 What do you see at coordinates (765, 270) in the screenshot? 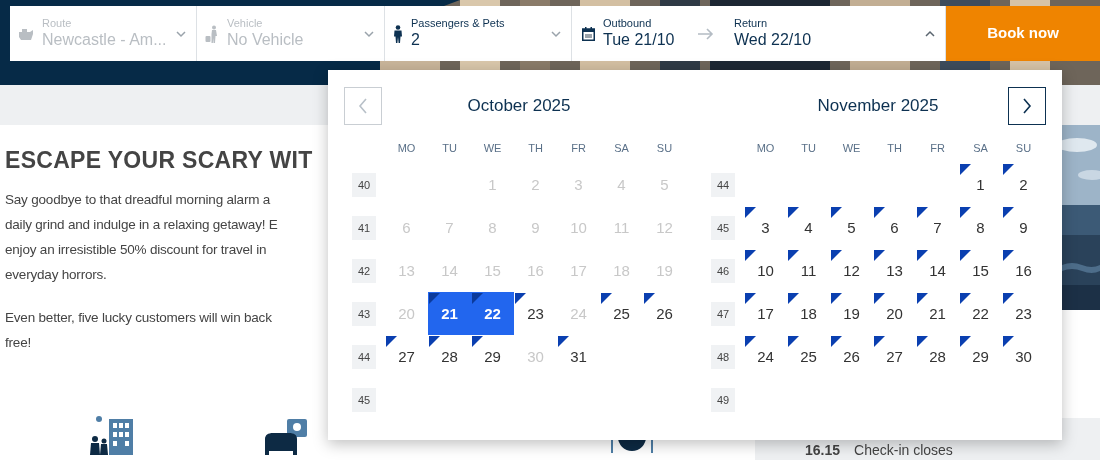
I see `calendar-day: 10` at bounding box center [765, 270].